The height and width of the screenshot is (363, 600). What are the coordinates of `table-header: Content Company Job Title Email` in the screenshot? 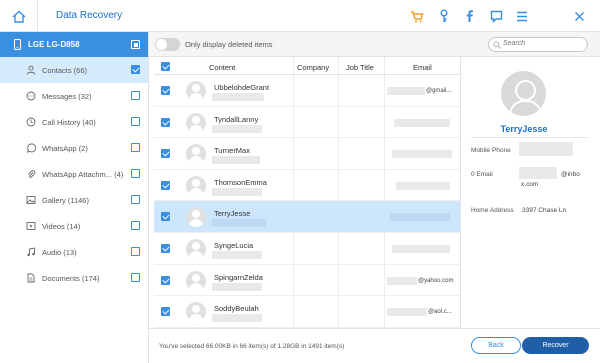 It's located at (307, 66).